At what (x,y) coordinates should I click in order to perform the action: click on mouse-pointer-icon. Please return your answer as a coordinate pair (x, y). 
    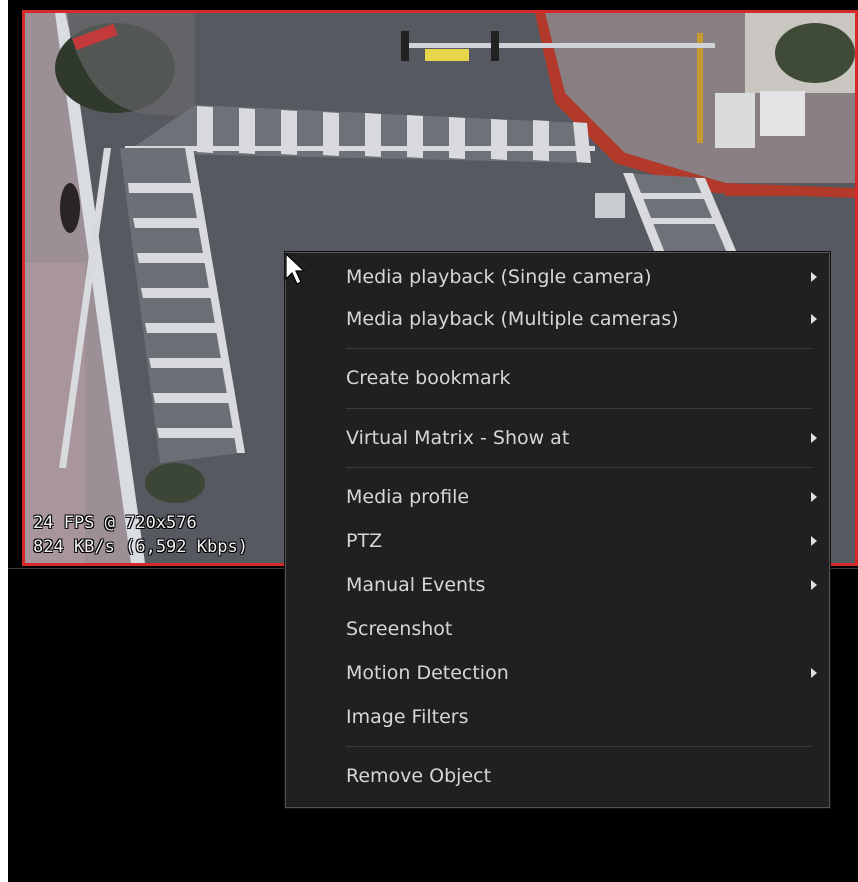
    Looking at the image, I should click on (295, 269).